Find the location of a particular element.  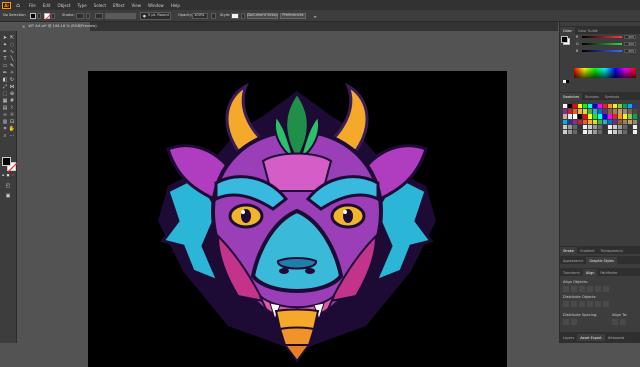

opacity-dropdown is located at coordinates (213, 16).